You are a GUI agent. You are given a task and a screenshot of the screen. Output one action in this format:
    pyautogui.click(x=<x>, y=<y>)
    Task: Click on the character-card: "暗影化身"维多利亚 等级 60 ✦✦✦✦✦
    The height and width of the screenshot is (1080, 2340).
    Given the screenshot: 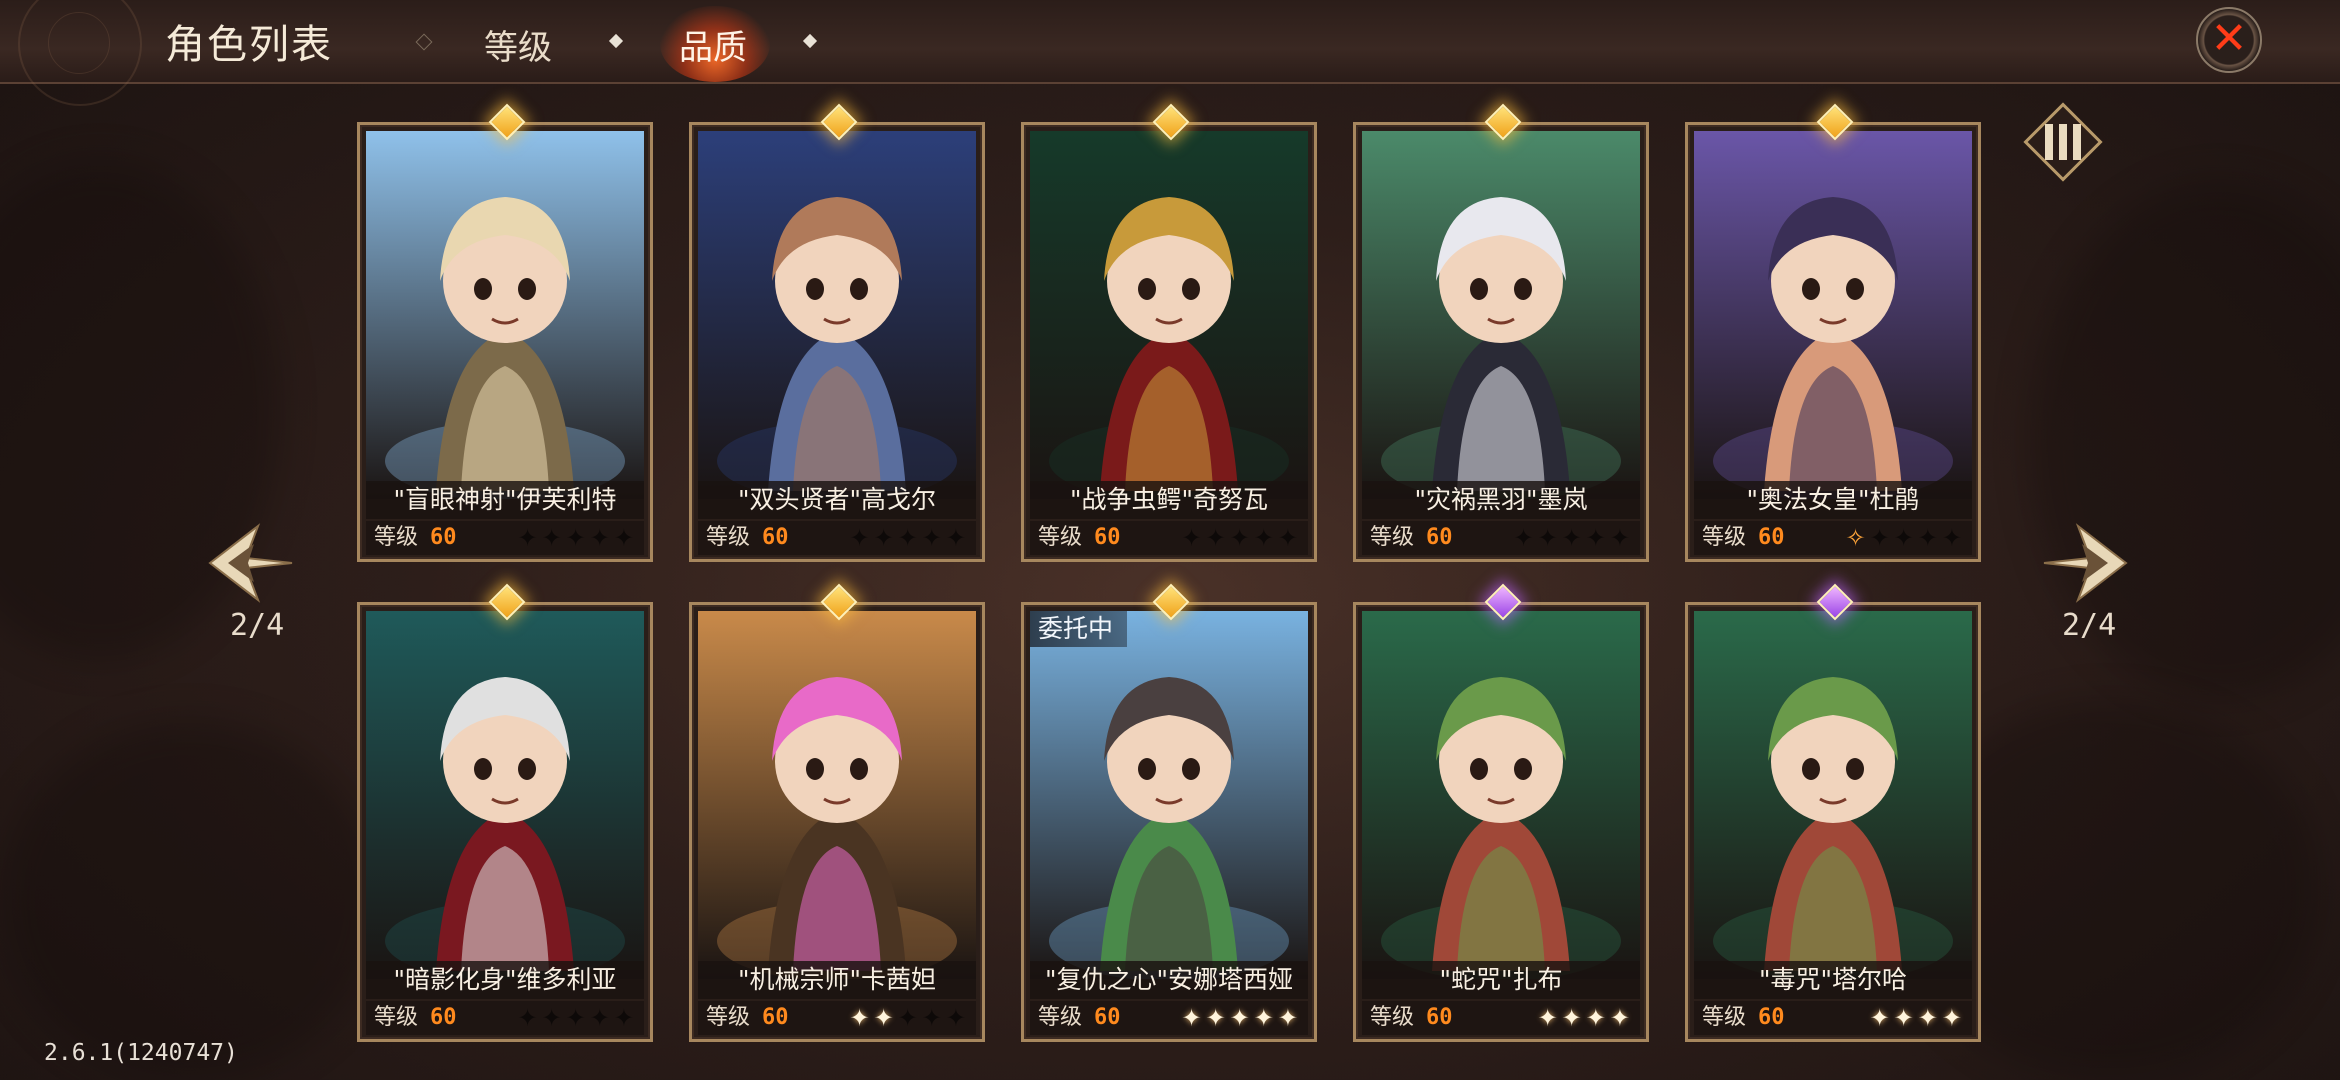 What is the action you would take?
    pyautogui.click(x=505, y=812)
    